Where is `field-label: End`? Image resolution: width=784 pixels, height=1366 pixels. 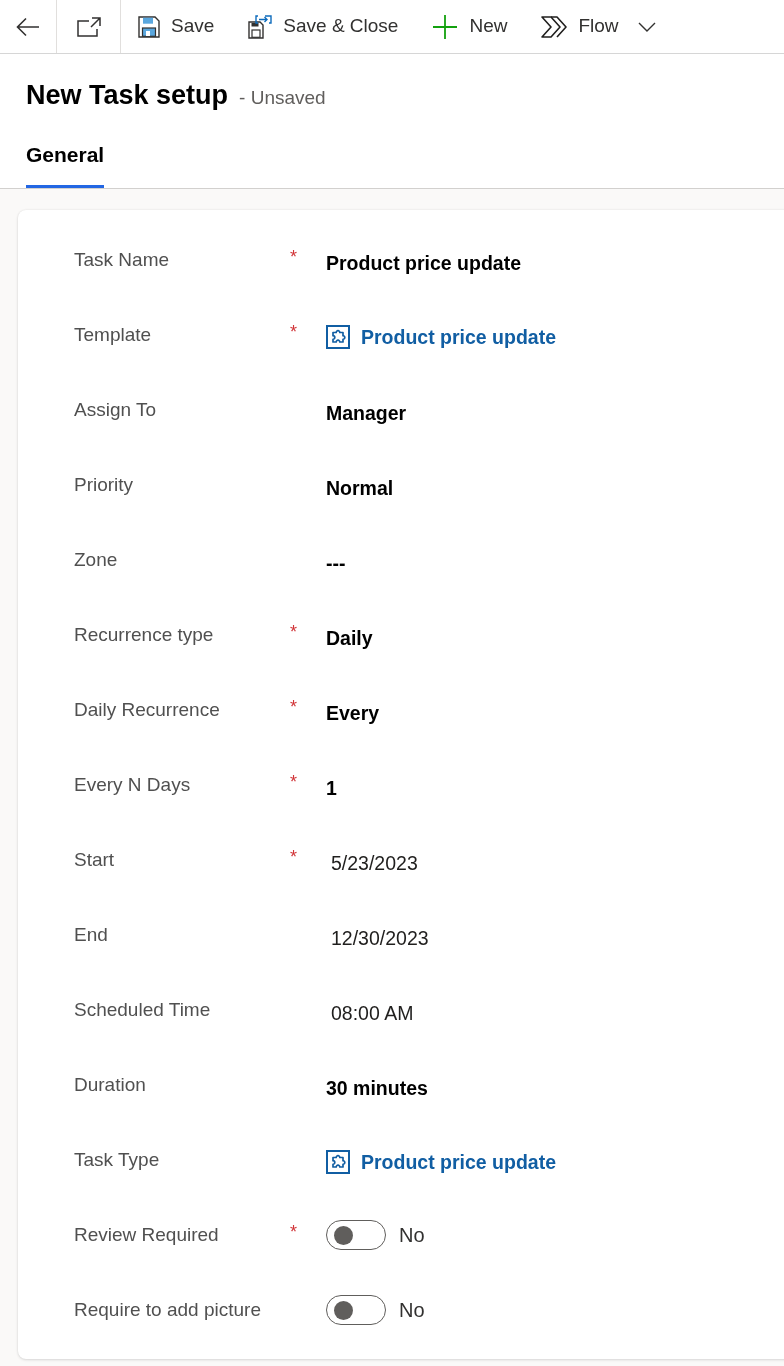
field-label: End is located at coordinates (91, 935).